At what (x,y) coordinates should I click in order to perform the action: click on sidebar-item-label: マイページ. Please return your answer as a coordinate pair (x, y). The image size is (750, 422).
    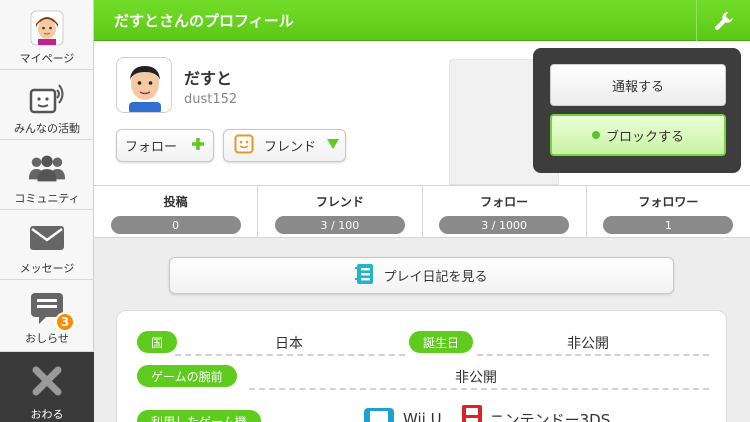
    Looking at the image, I should click on (47, 58).